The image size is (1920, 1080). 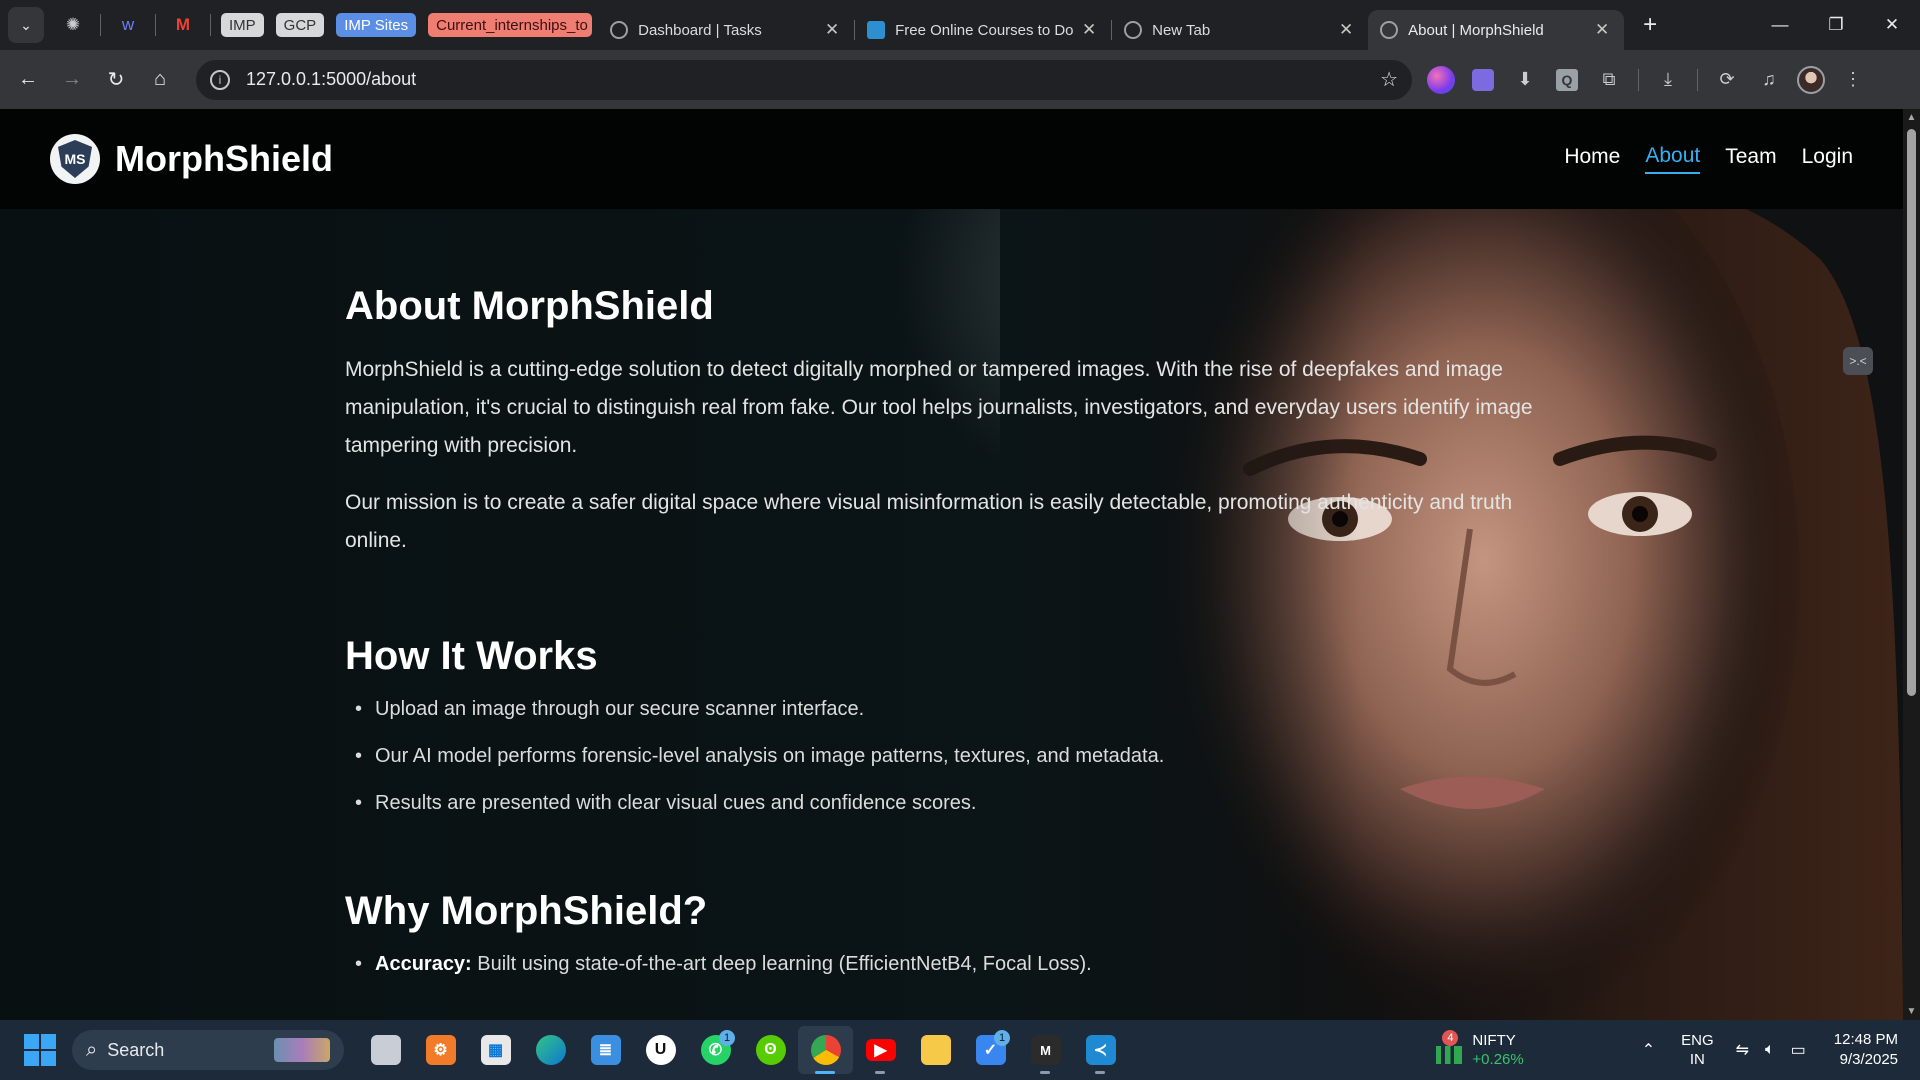 I want to click on menu-kebab-icon: ⋮, so click(x=1853, y=80).